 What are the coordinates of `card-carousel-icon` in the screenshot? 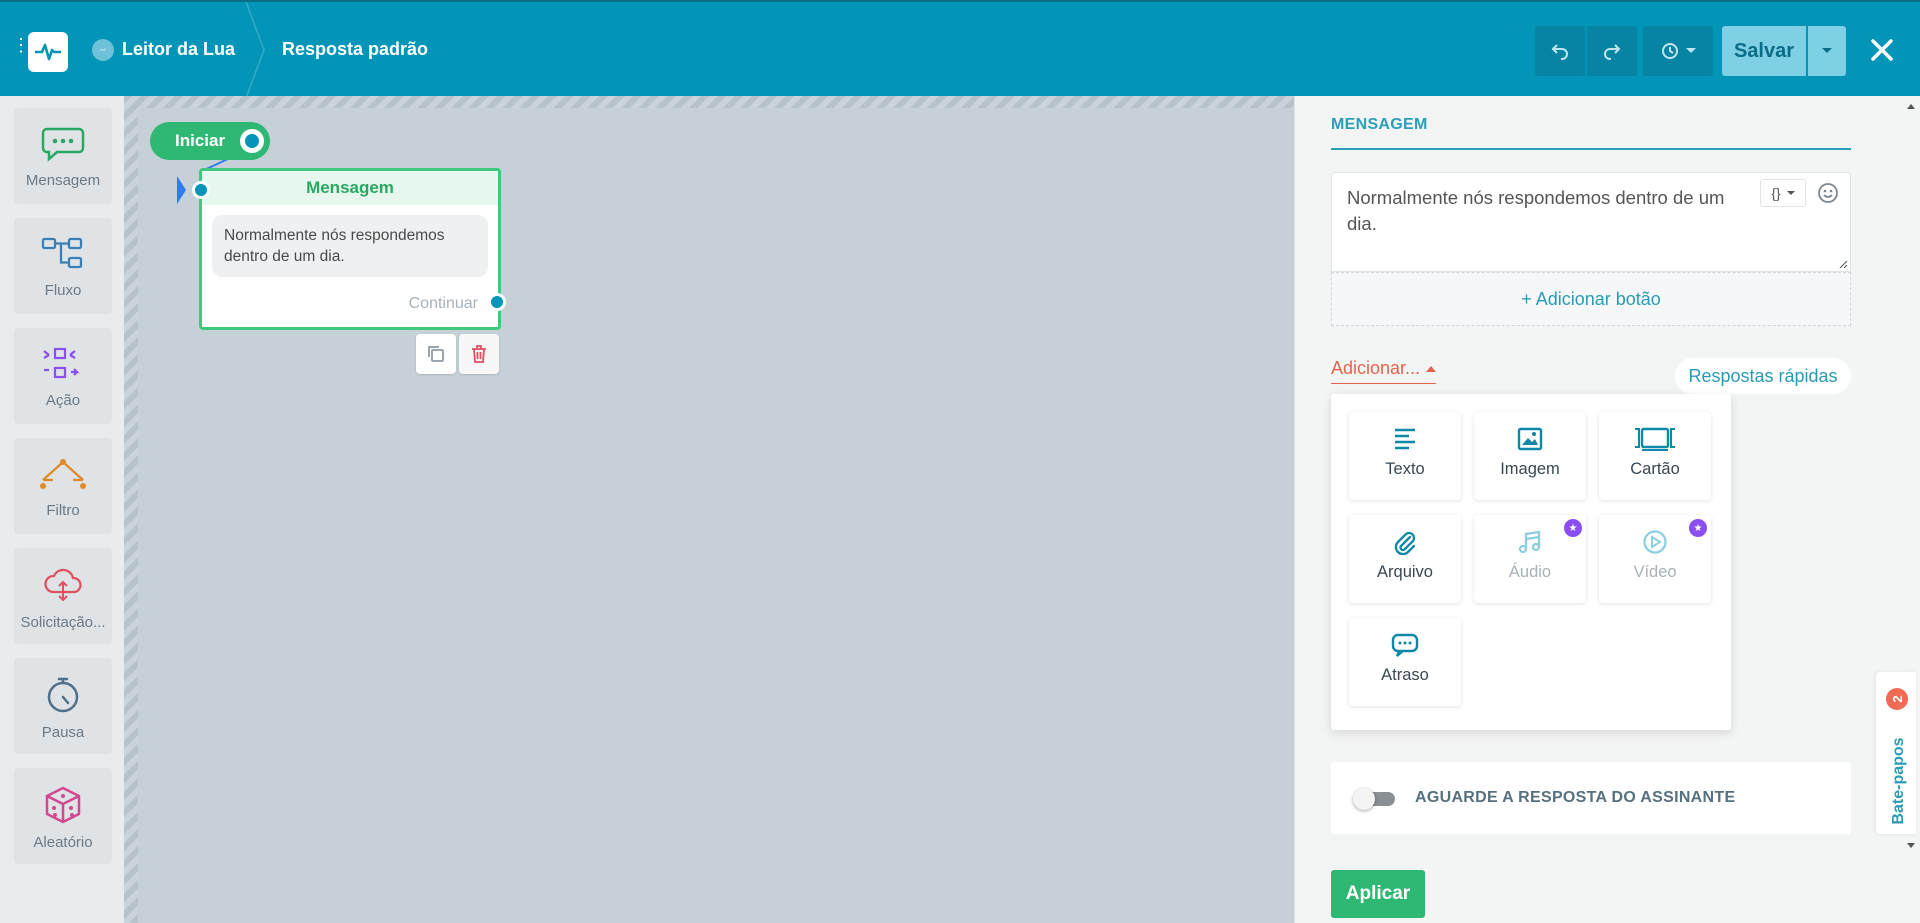 It's located at (1655, 439).